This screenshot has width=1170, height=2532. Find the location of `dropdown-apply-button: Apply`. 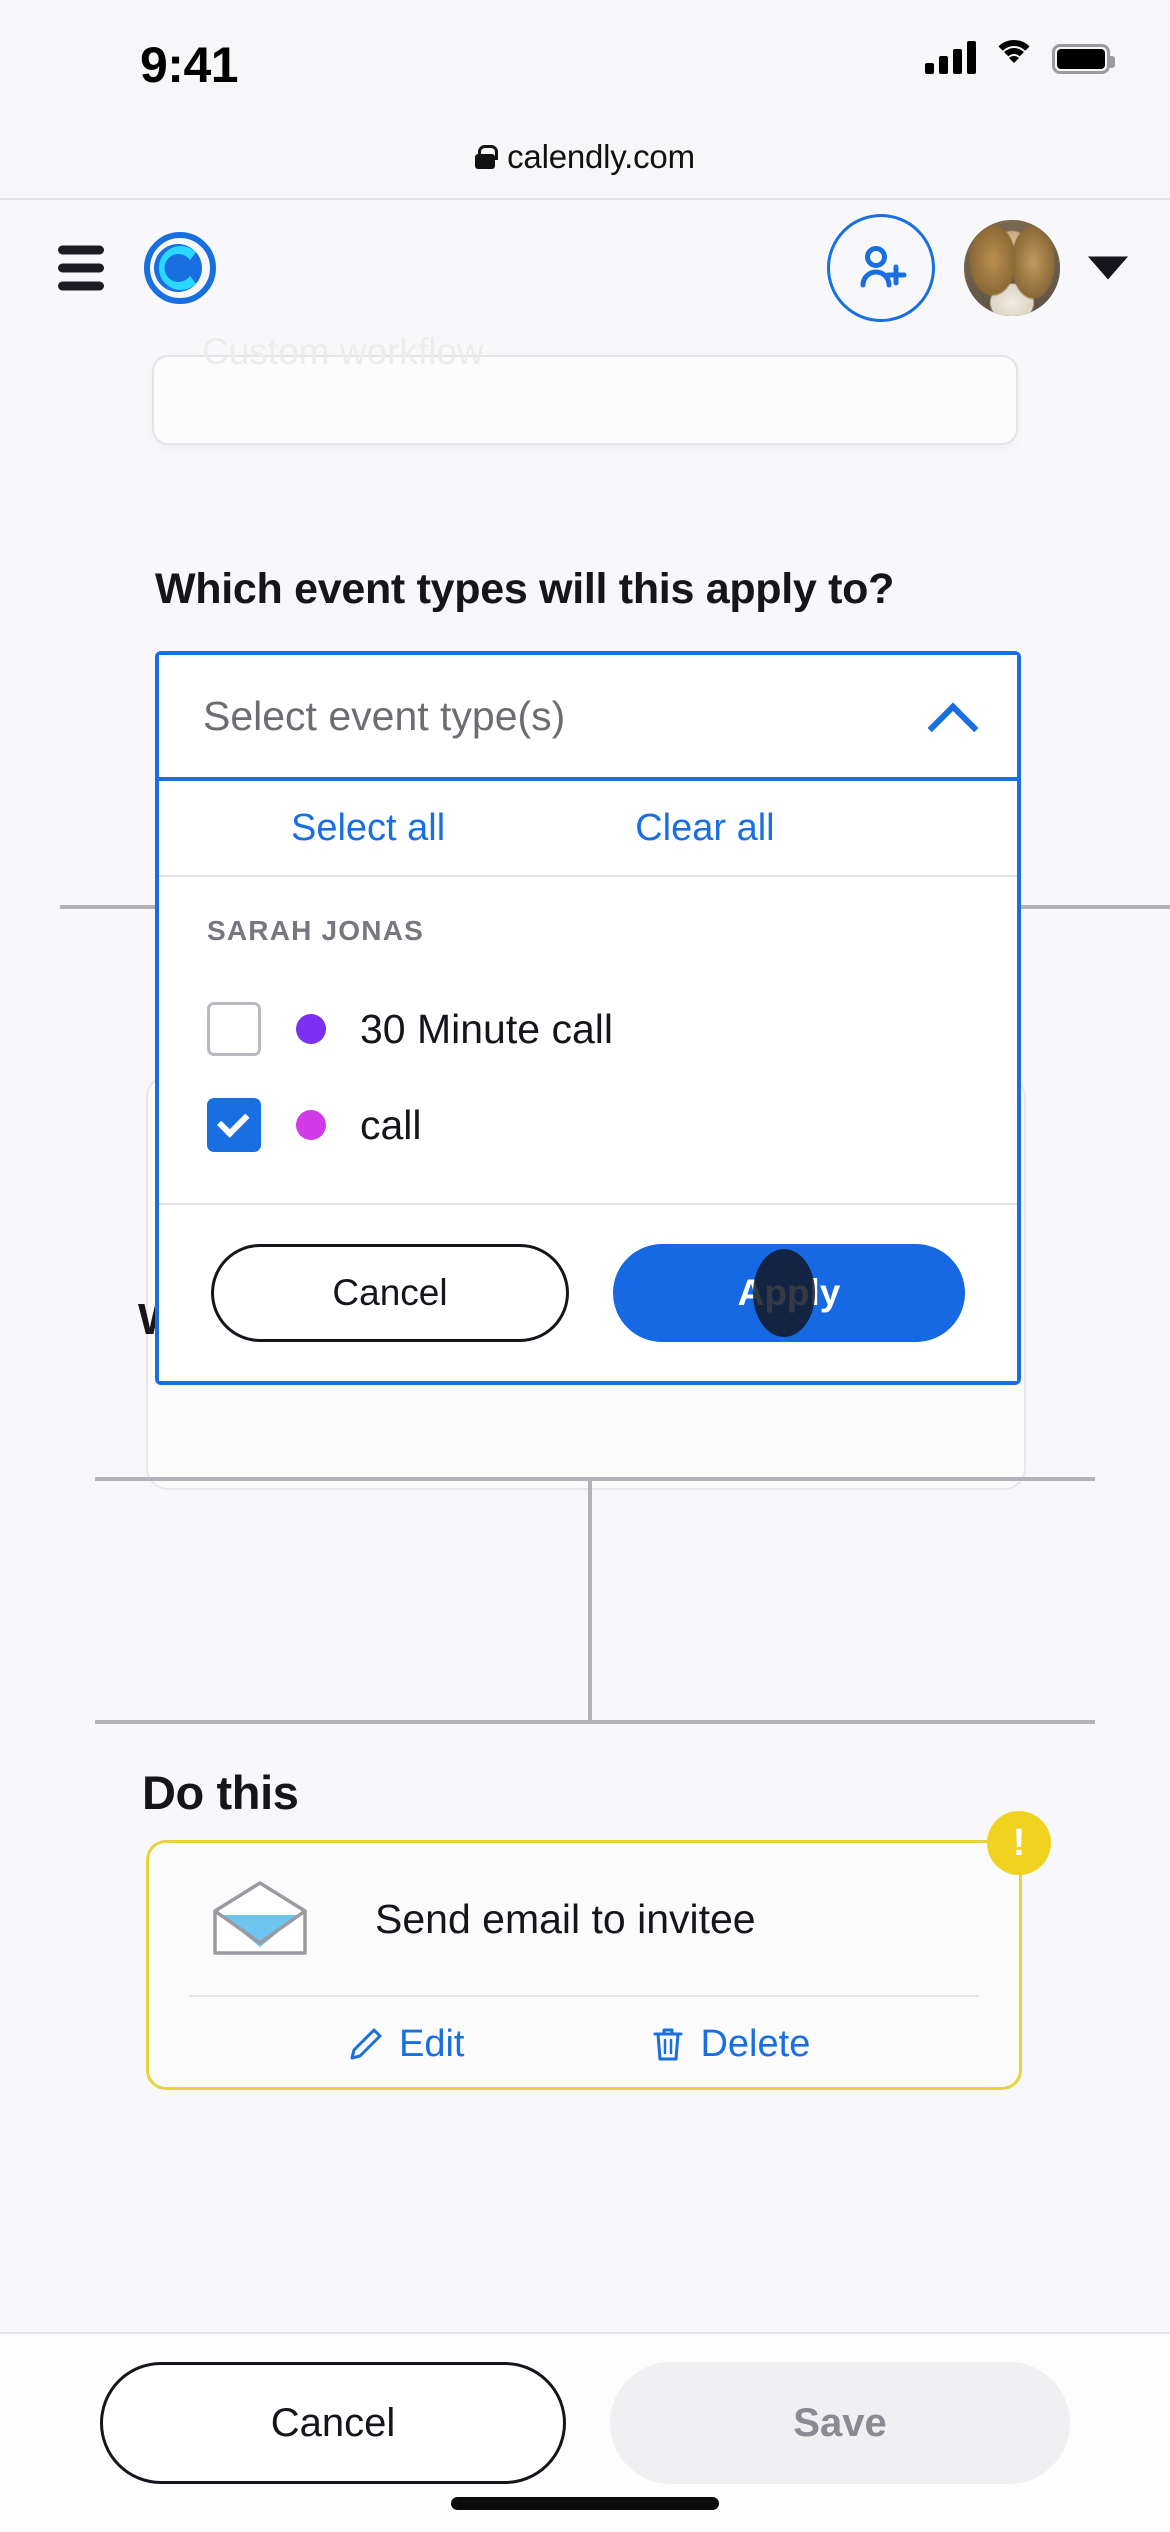

dropdown-apply-button: Apply is located at coordinates (789, 1293).